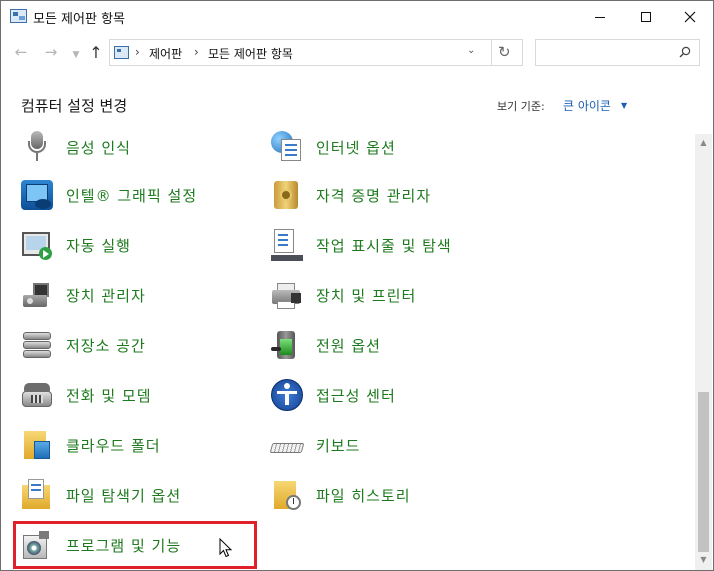  What do you see at coordinates (491, 52) in the screenshot?
I see `address-divider` at bounding box center [491, 52].